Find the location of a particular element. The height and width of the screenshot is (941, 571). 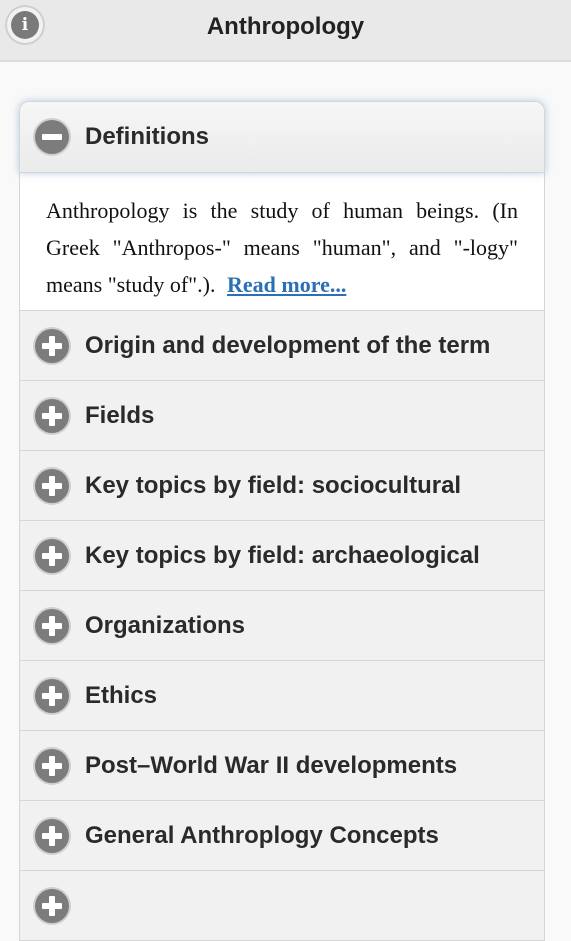

section-header-archaeological: Key topics by field: archaeological is located at coordinates (282, 556).